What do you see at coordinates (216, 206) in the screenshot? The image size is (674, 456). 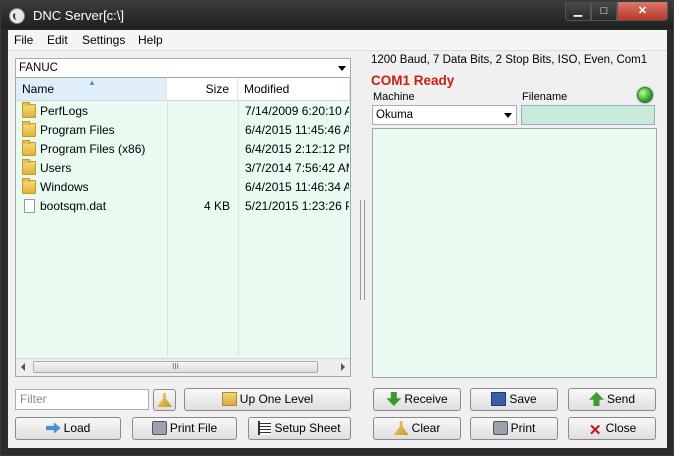 I see `list-item-size: 4 KB` at bounding box center [216, 206].